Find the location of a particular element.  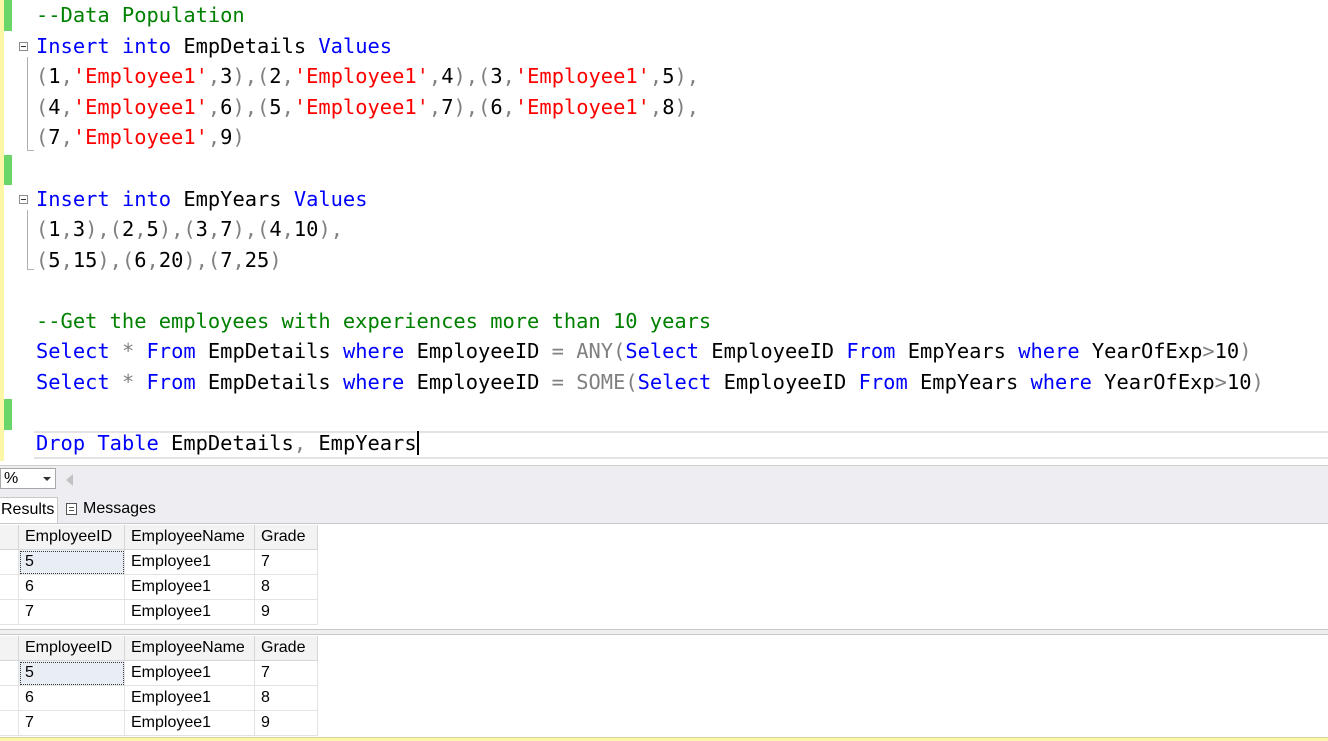

code-token: 4 is located at coordinates (447, 76).